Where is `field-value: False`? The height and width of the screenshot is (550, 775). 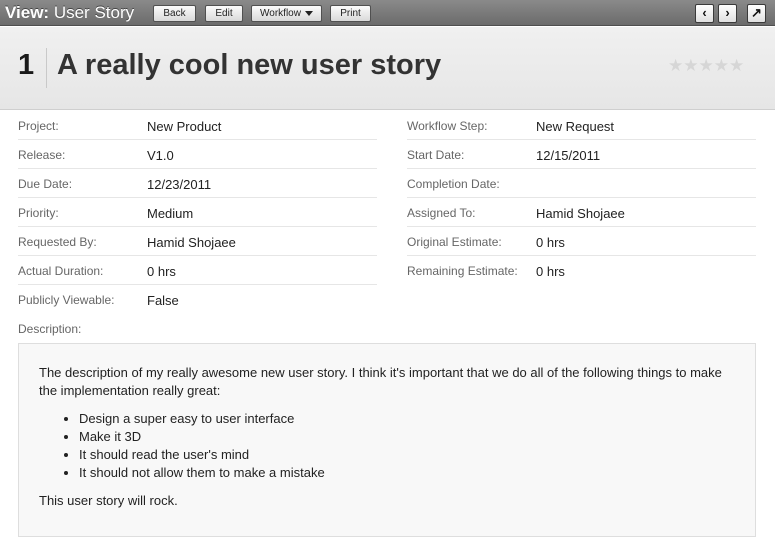 field-value: False is located at coordinates (163, 300).